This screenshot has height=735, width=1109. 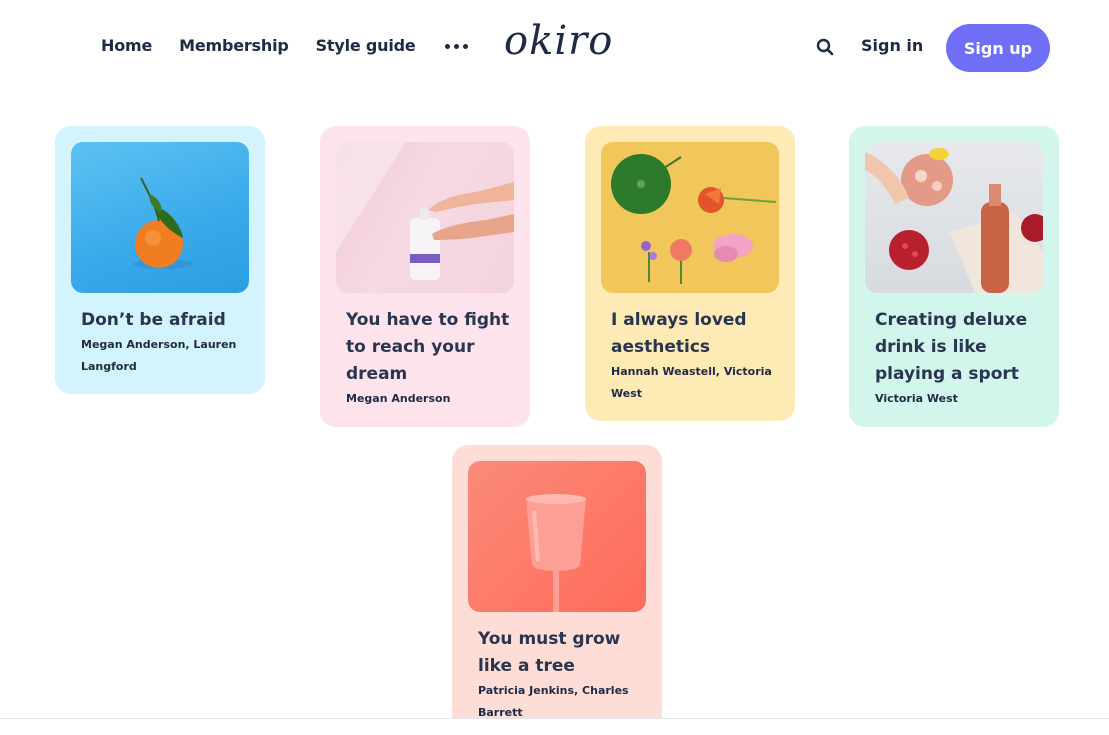 I want to click on nav-style-guide-link: Style guide, so click(x=366, y=45).